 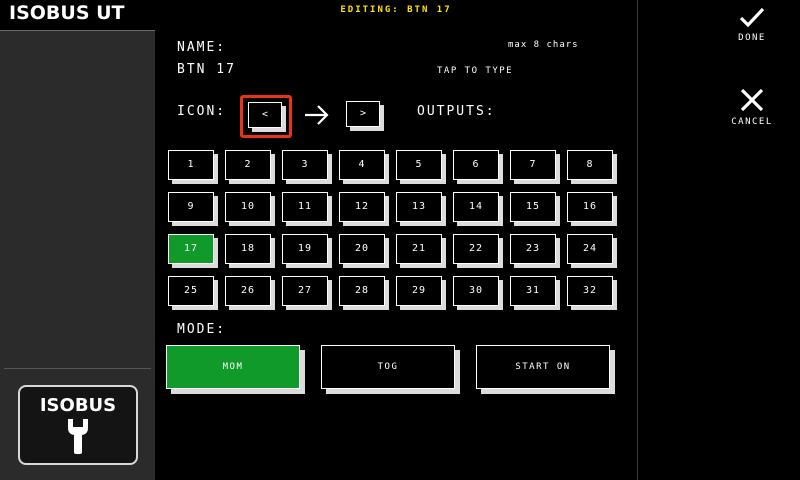 What do you see at coordinates (305, 165) in the screenshot?
I see `output-button-3: 3` at bounding box center [305, 165].